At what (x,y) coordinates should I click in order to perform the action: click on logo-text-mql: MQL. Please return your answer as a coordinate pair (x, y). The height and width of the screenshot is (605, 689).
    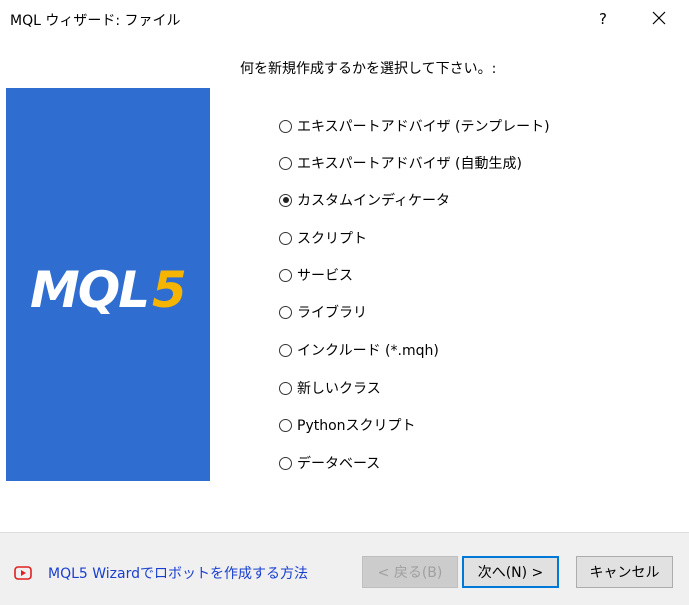
    Looking at the image, I should click on (89, 290).